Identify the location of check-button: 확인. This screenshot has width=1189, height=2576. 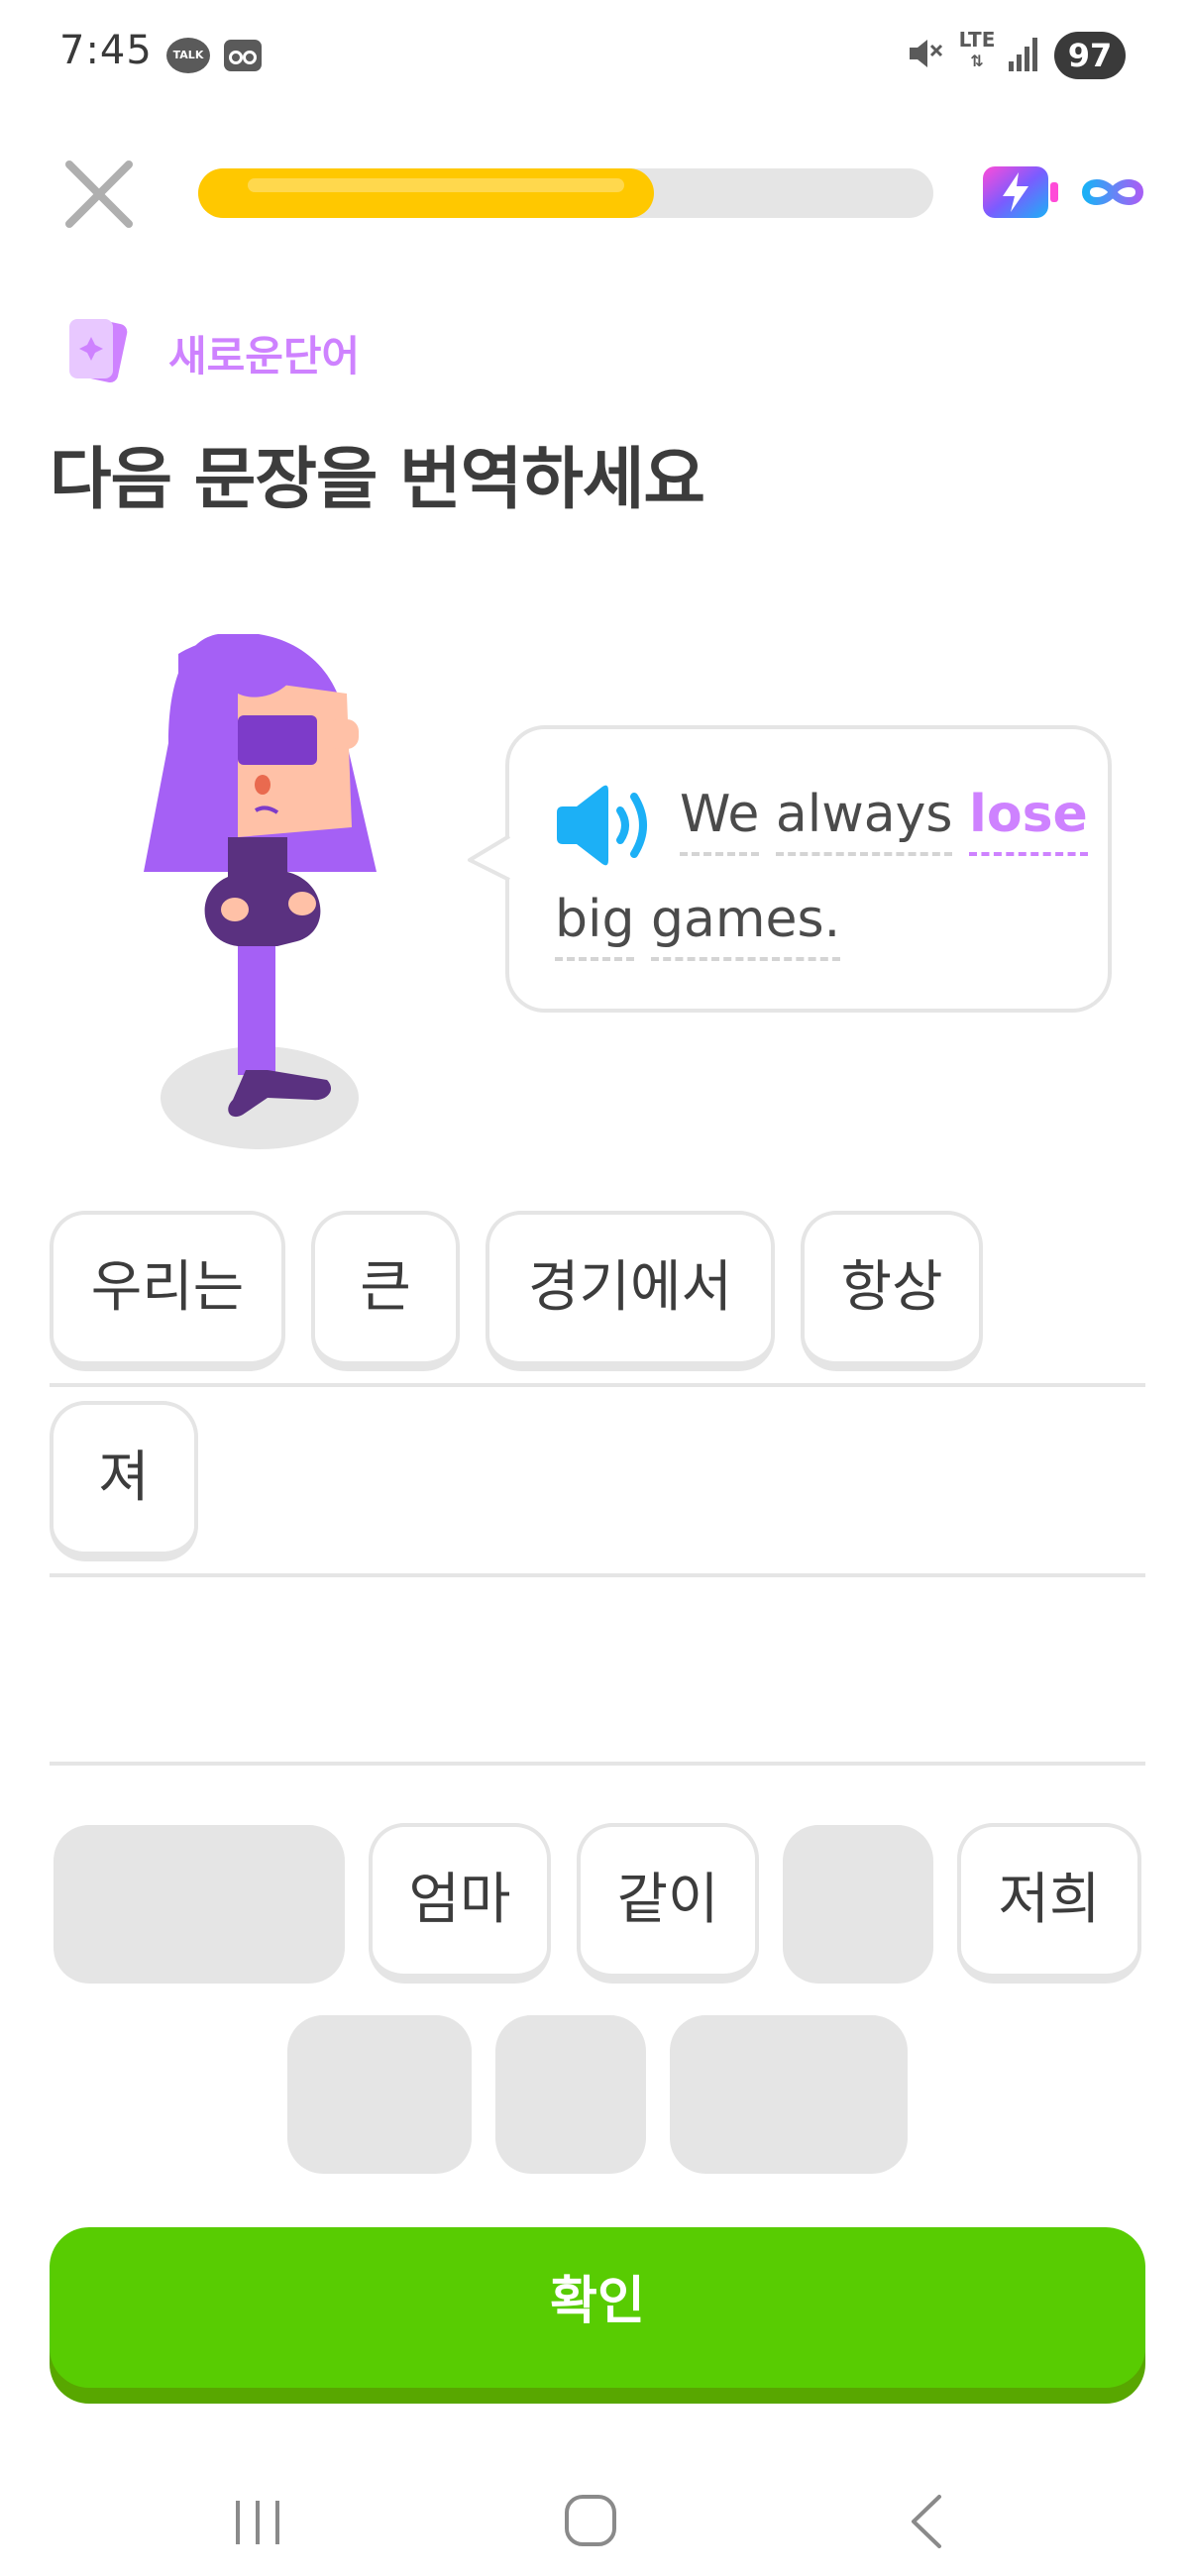
(597, 2307).